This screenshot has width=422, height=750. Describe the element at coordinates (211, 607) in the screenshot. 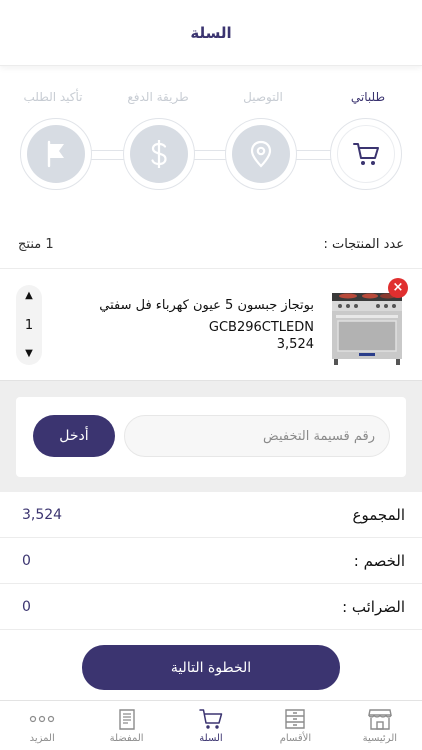

I see `tax-row: الضرائب : 0` at that location.